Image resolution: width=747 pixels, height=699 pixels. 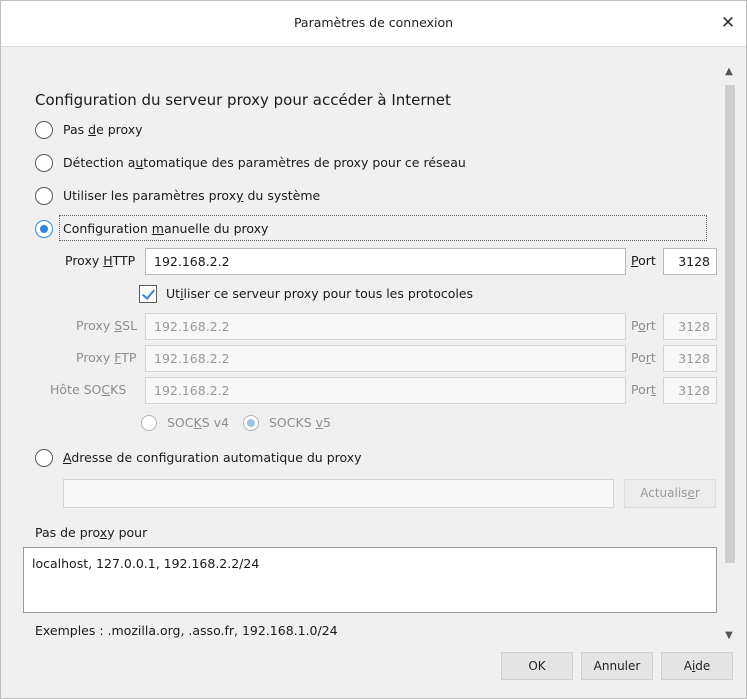 What do you see at coordinates (385, 261) in the screenshot?
I see `http-proxy-input: 192.168.2.2` at bounding box center [385, 261].